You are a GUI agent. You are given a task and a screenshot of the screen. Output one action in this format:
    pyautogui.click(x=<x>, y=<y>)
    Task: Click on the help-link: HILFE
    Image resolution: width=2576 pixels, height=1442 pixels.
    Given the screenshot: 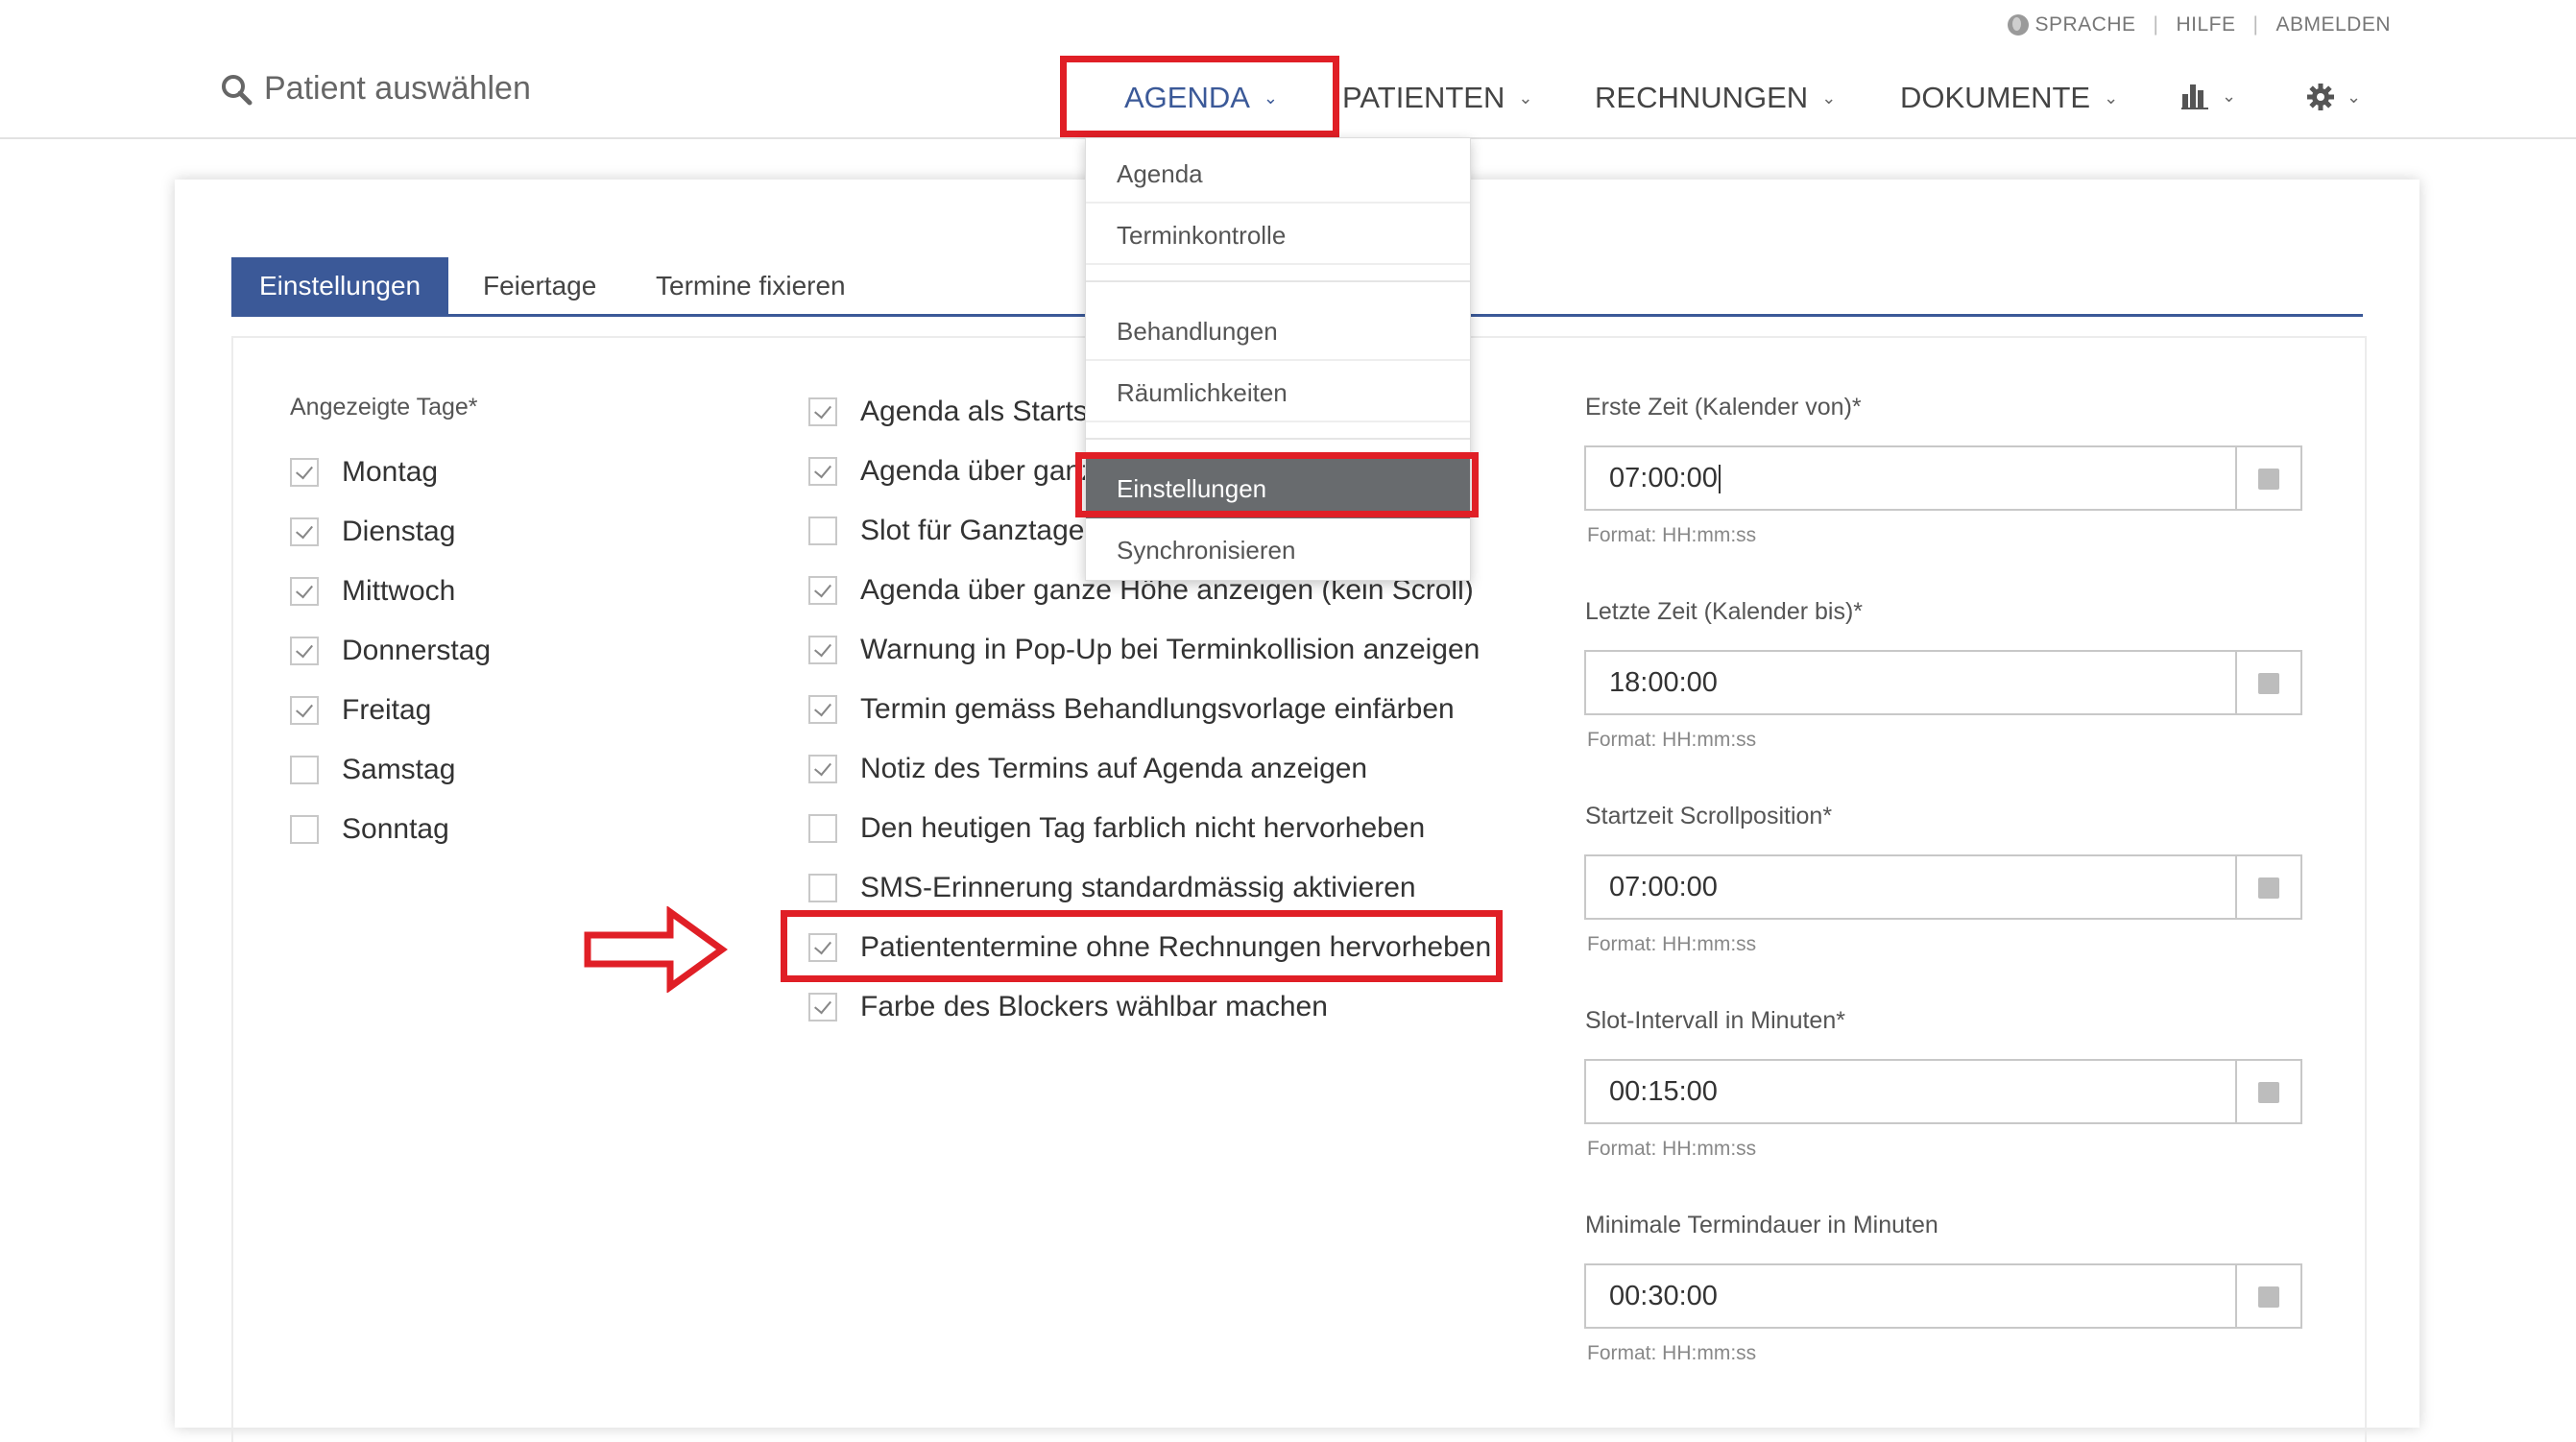 What is the action you would take?
    pyautogui.click(x=2205, y=24)
    